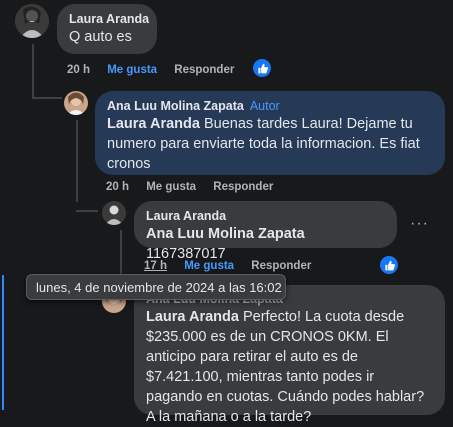  Describe the element at coordinates (175, 106) in the screenshot. I see `comment-author: Ana Luu Molina Zapata` at that location.